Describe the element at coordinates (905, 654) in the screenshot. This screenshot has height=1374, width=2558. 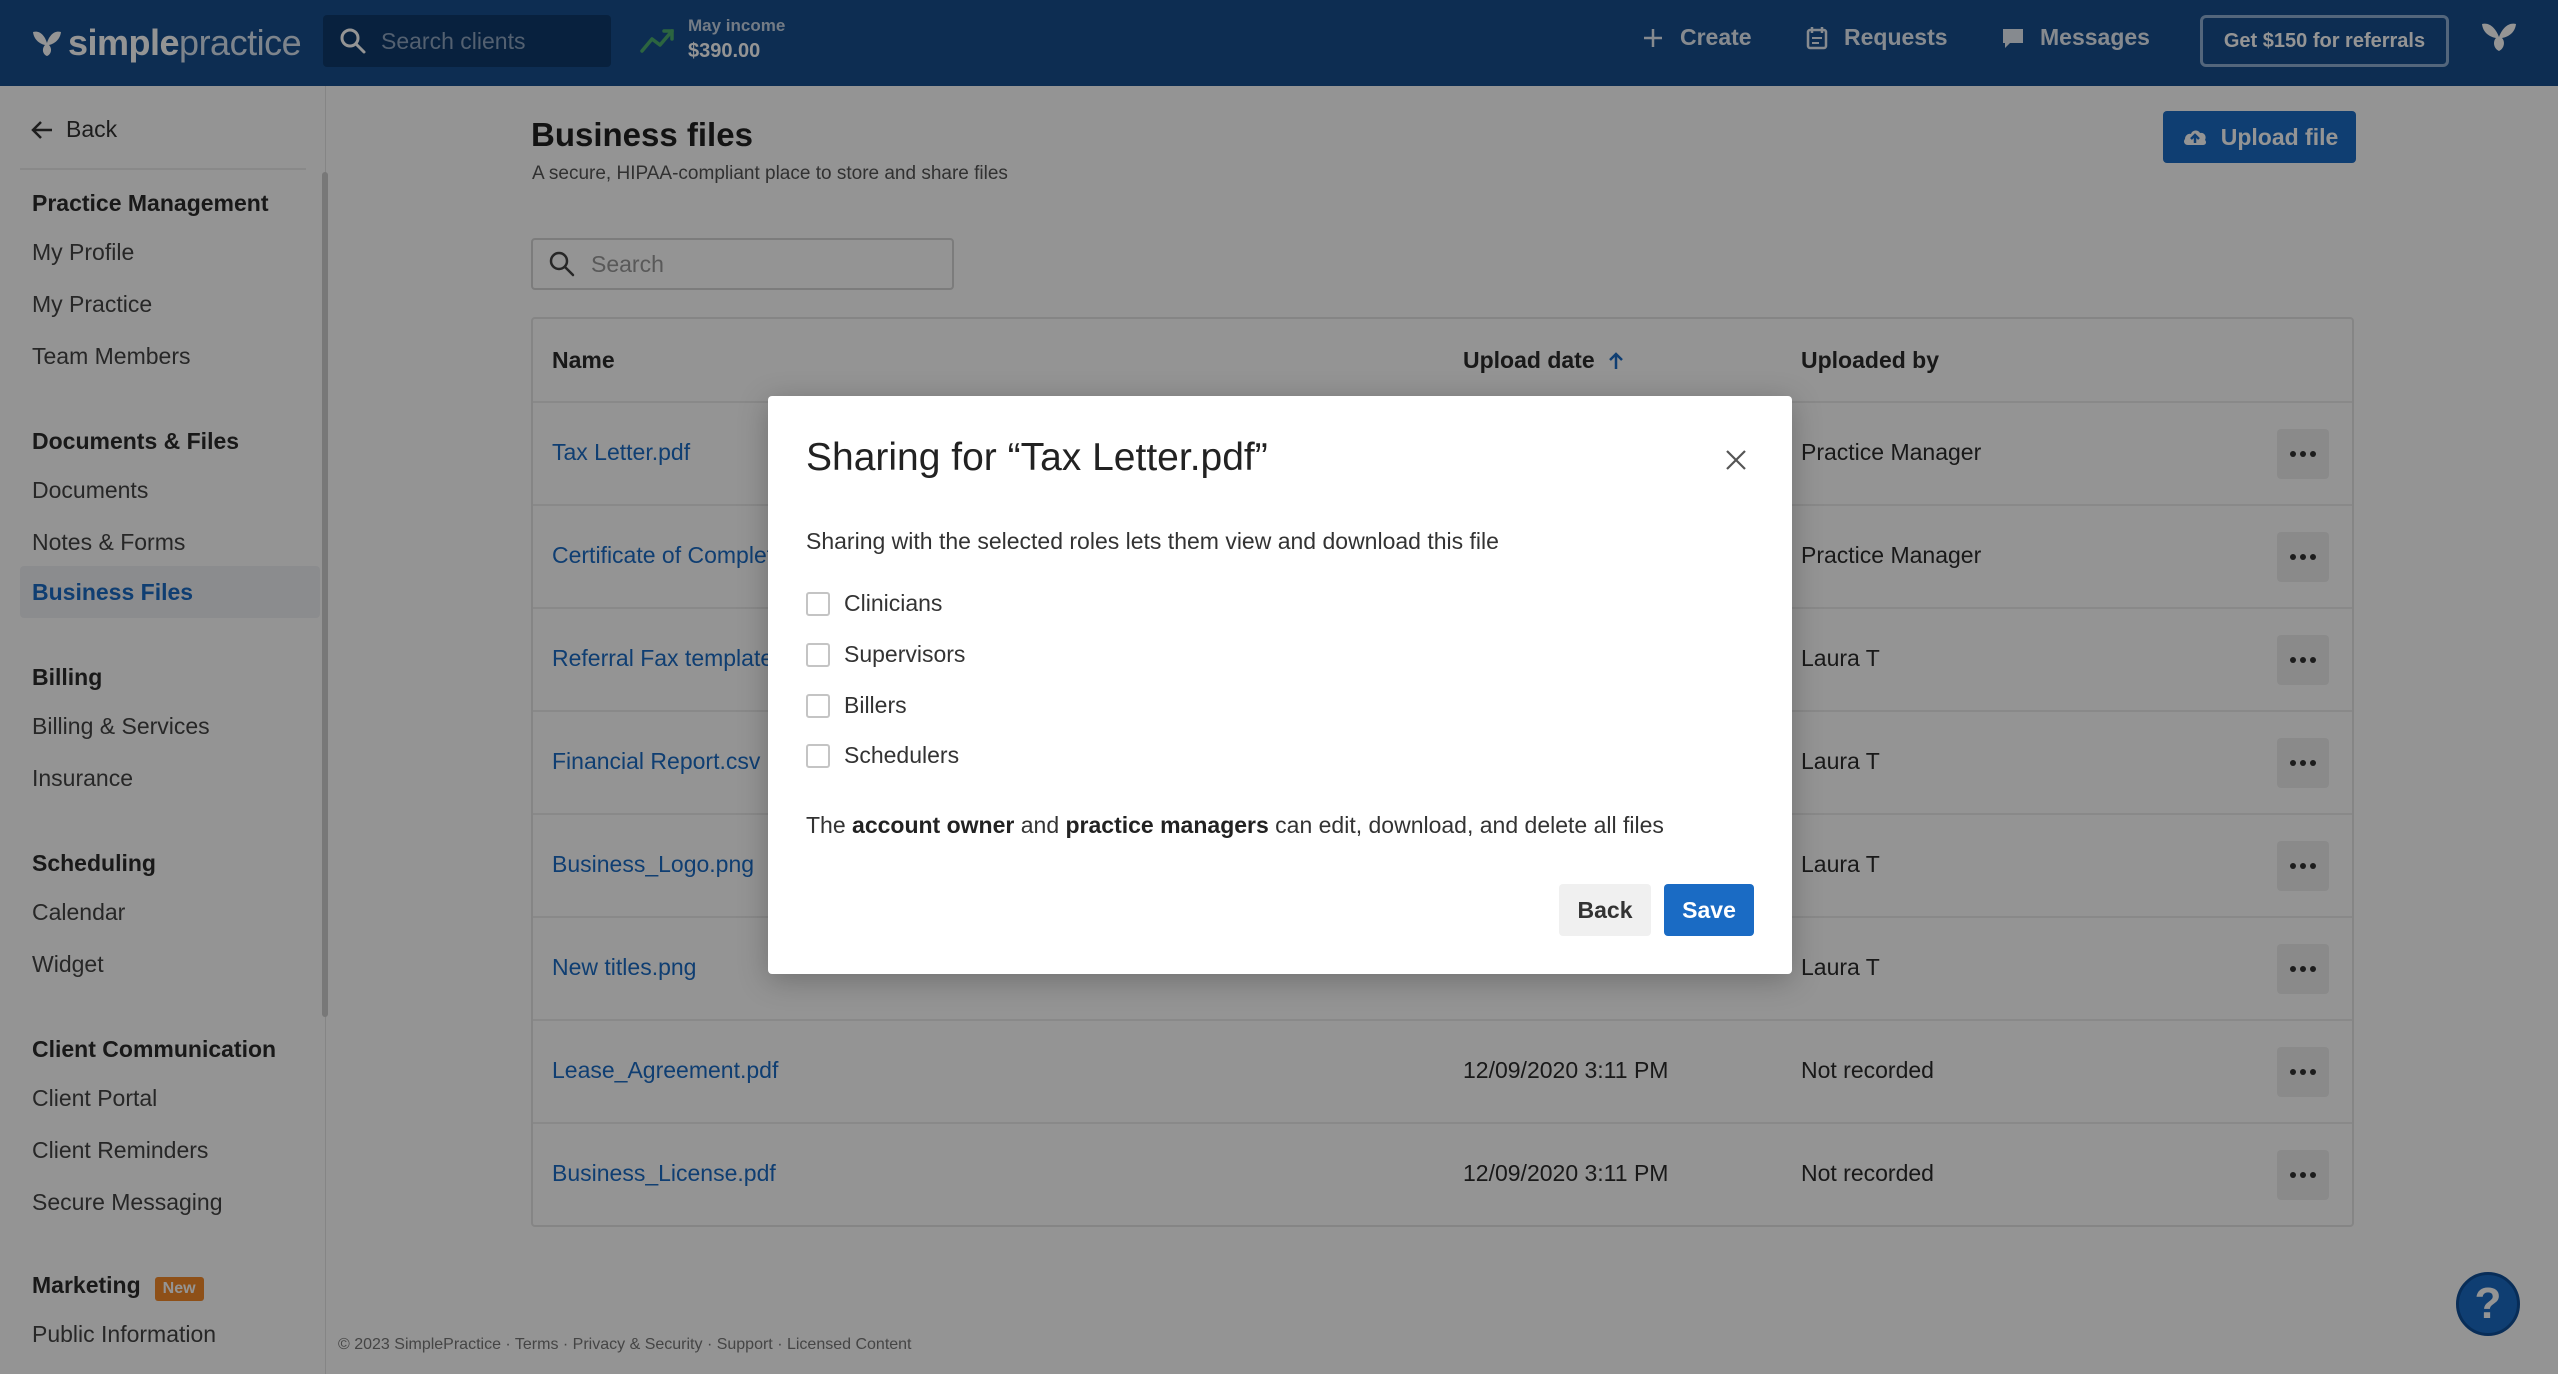
I see `role-label: Supervisors` at that location.